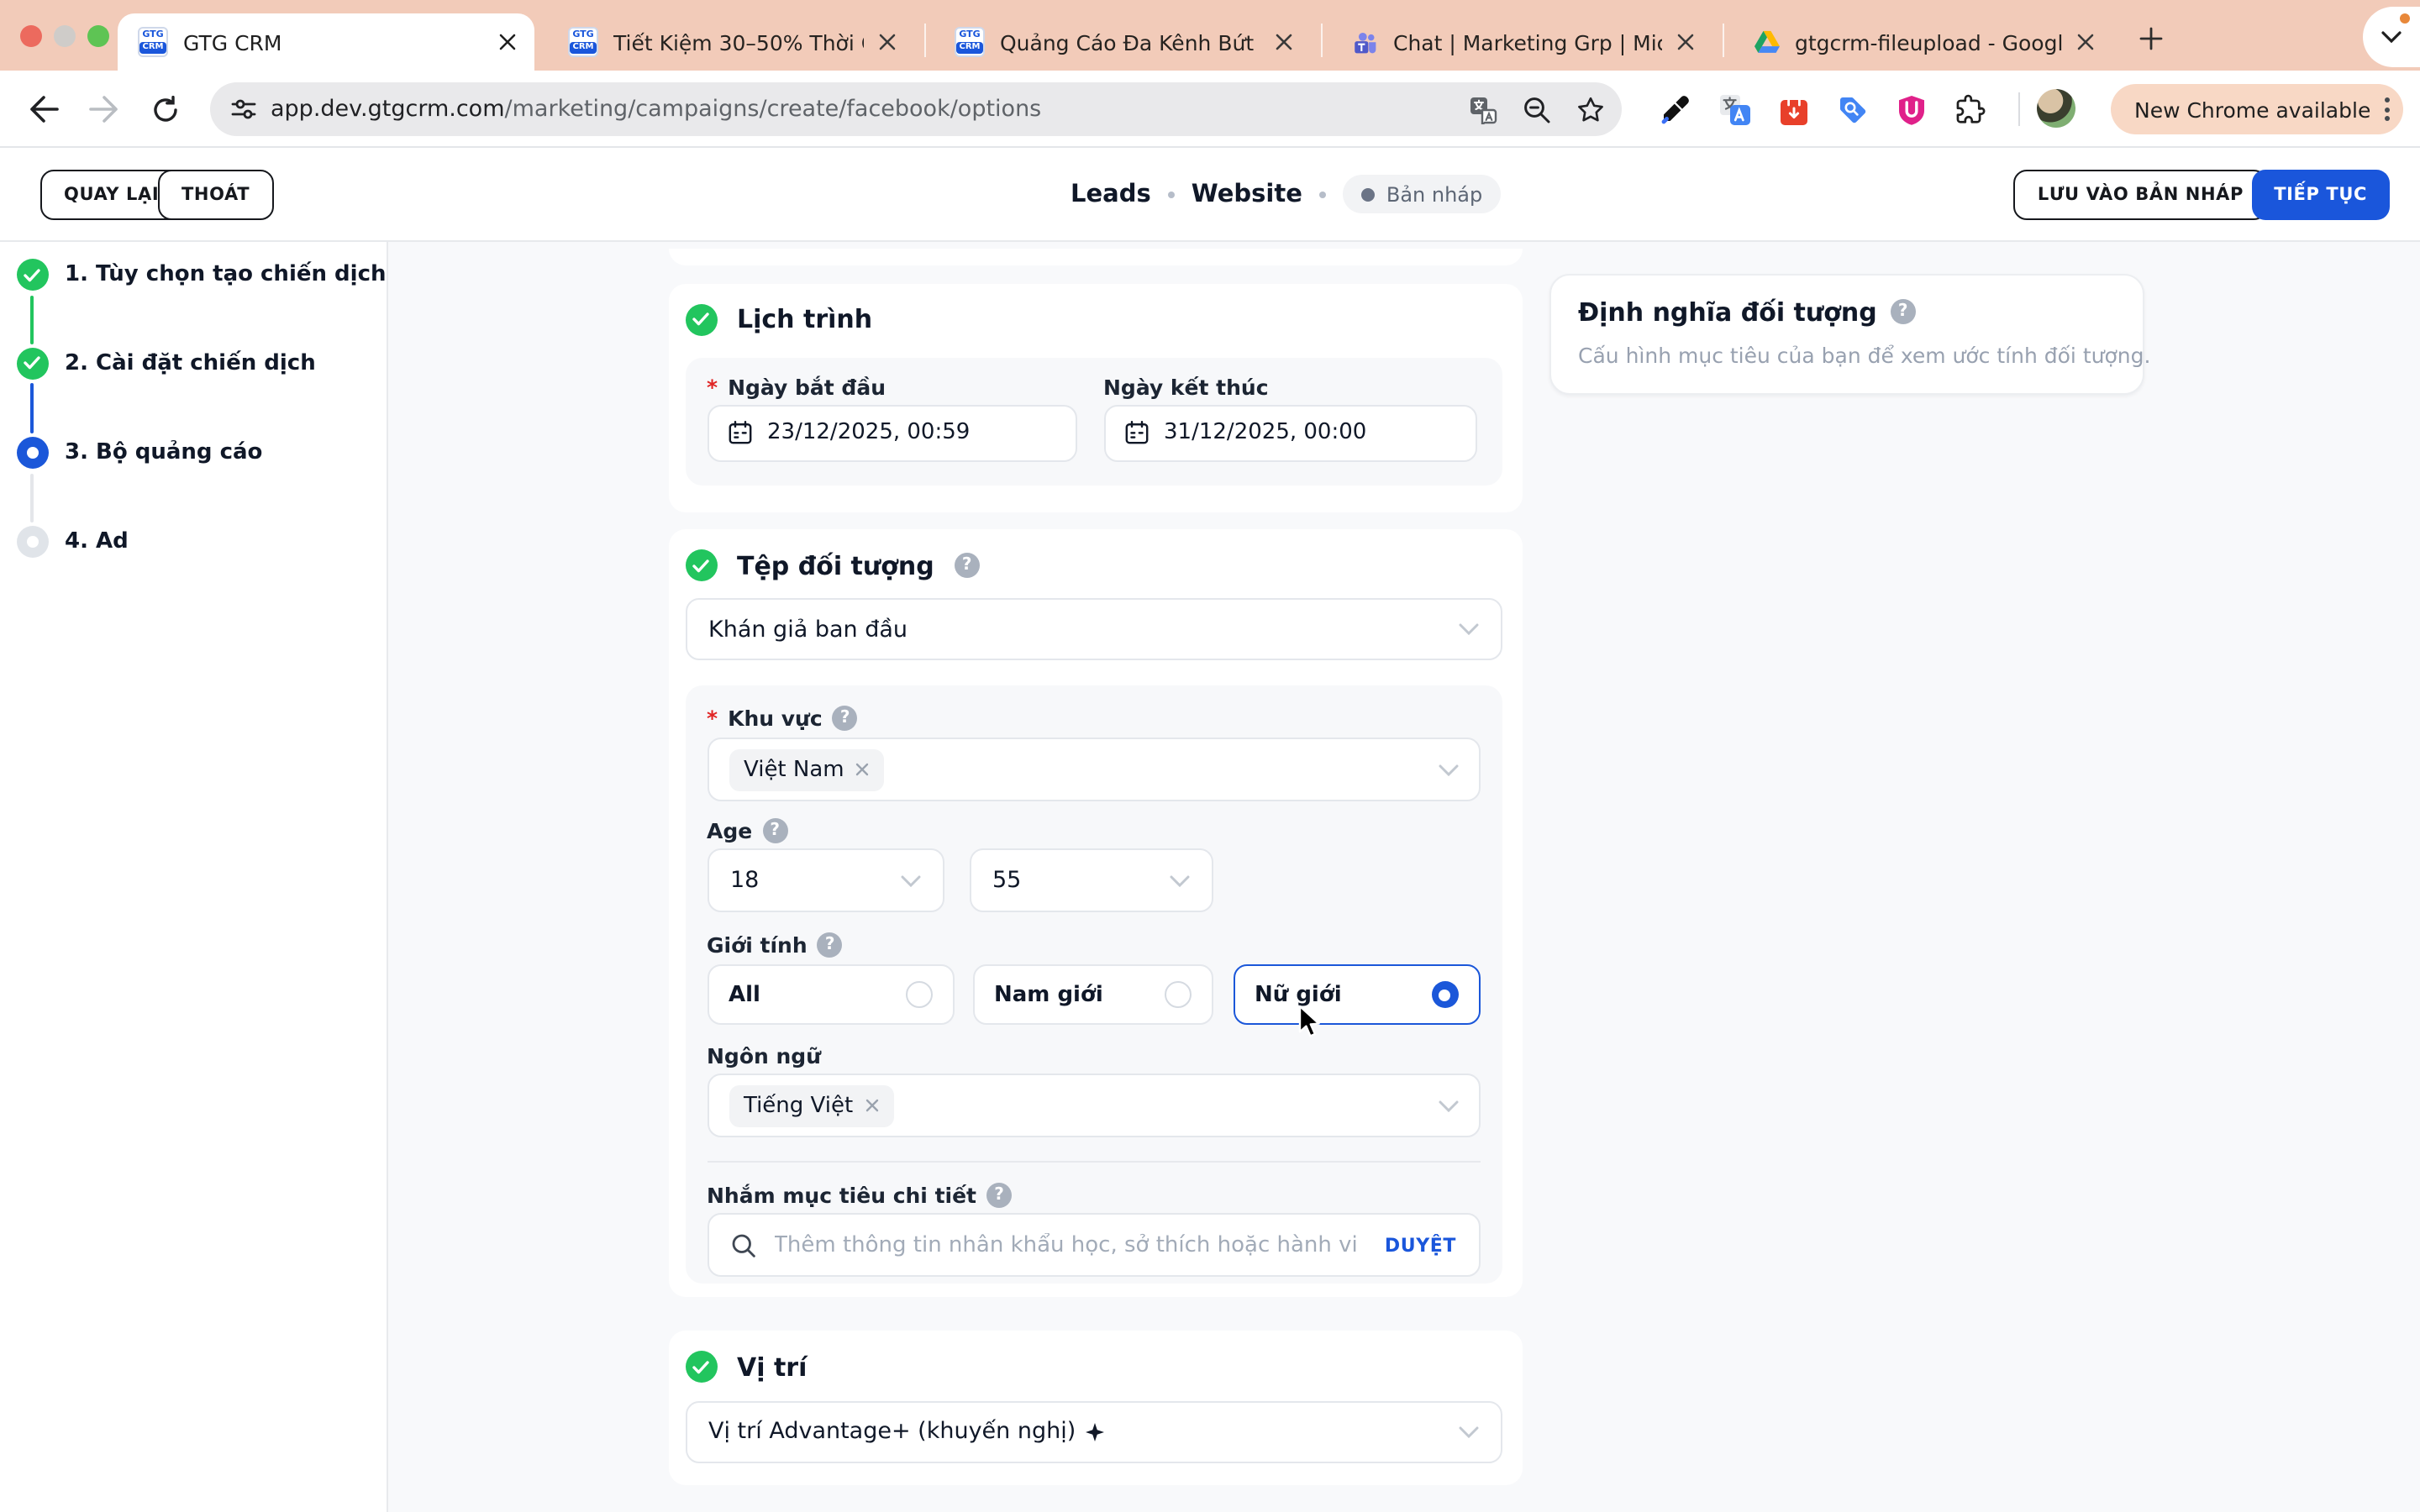 The image size is (2420, 1512). I want to click on forward-icon, so click(104, 109).